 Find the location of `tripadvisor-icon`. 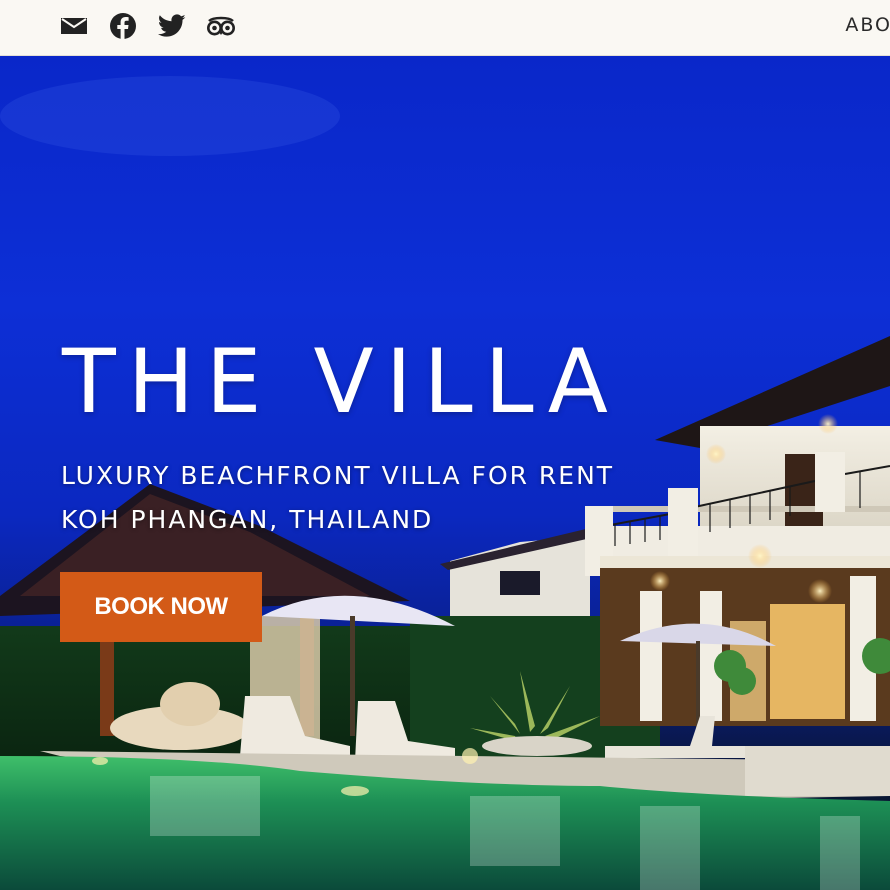

tripadvisor-icon is located at coordinates (221, 26).